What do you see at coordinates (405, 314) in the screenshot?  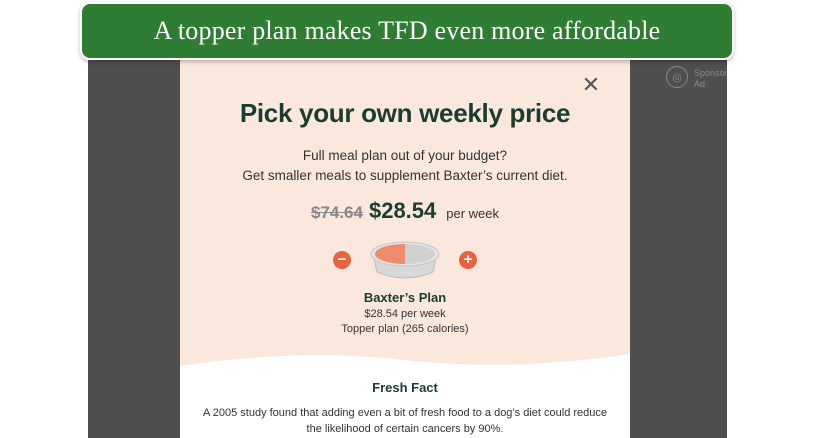 I see `plan-price: $28.54 per week` at bounding box center [405, 314].